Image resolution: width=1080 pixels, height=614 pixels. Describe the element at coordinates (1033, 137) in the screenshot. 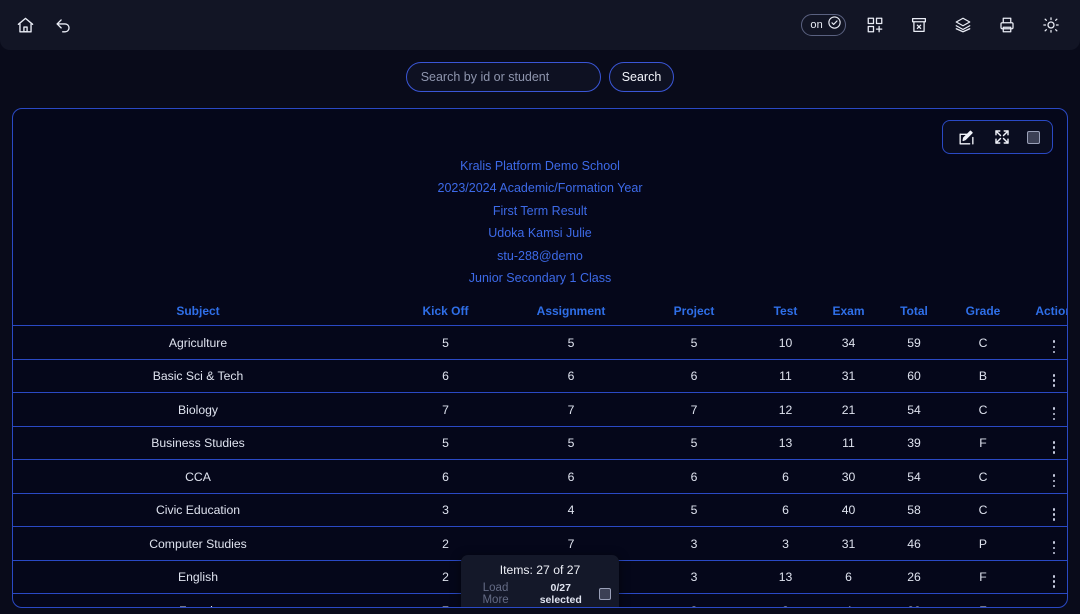

I see `select-checkbox` at that location.